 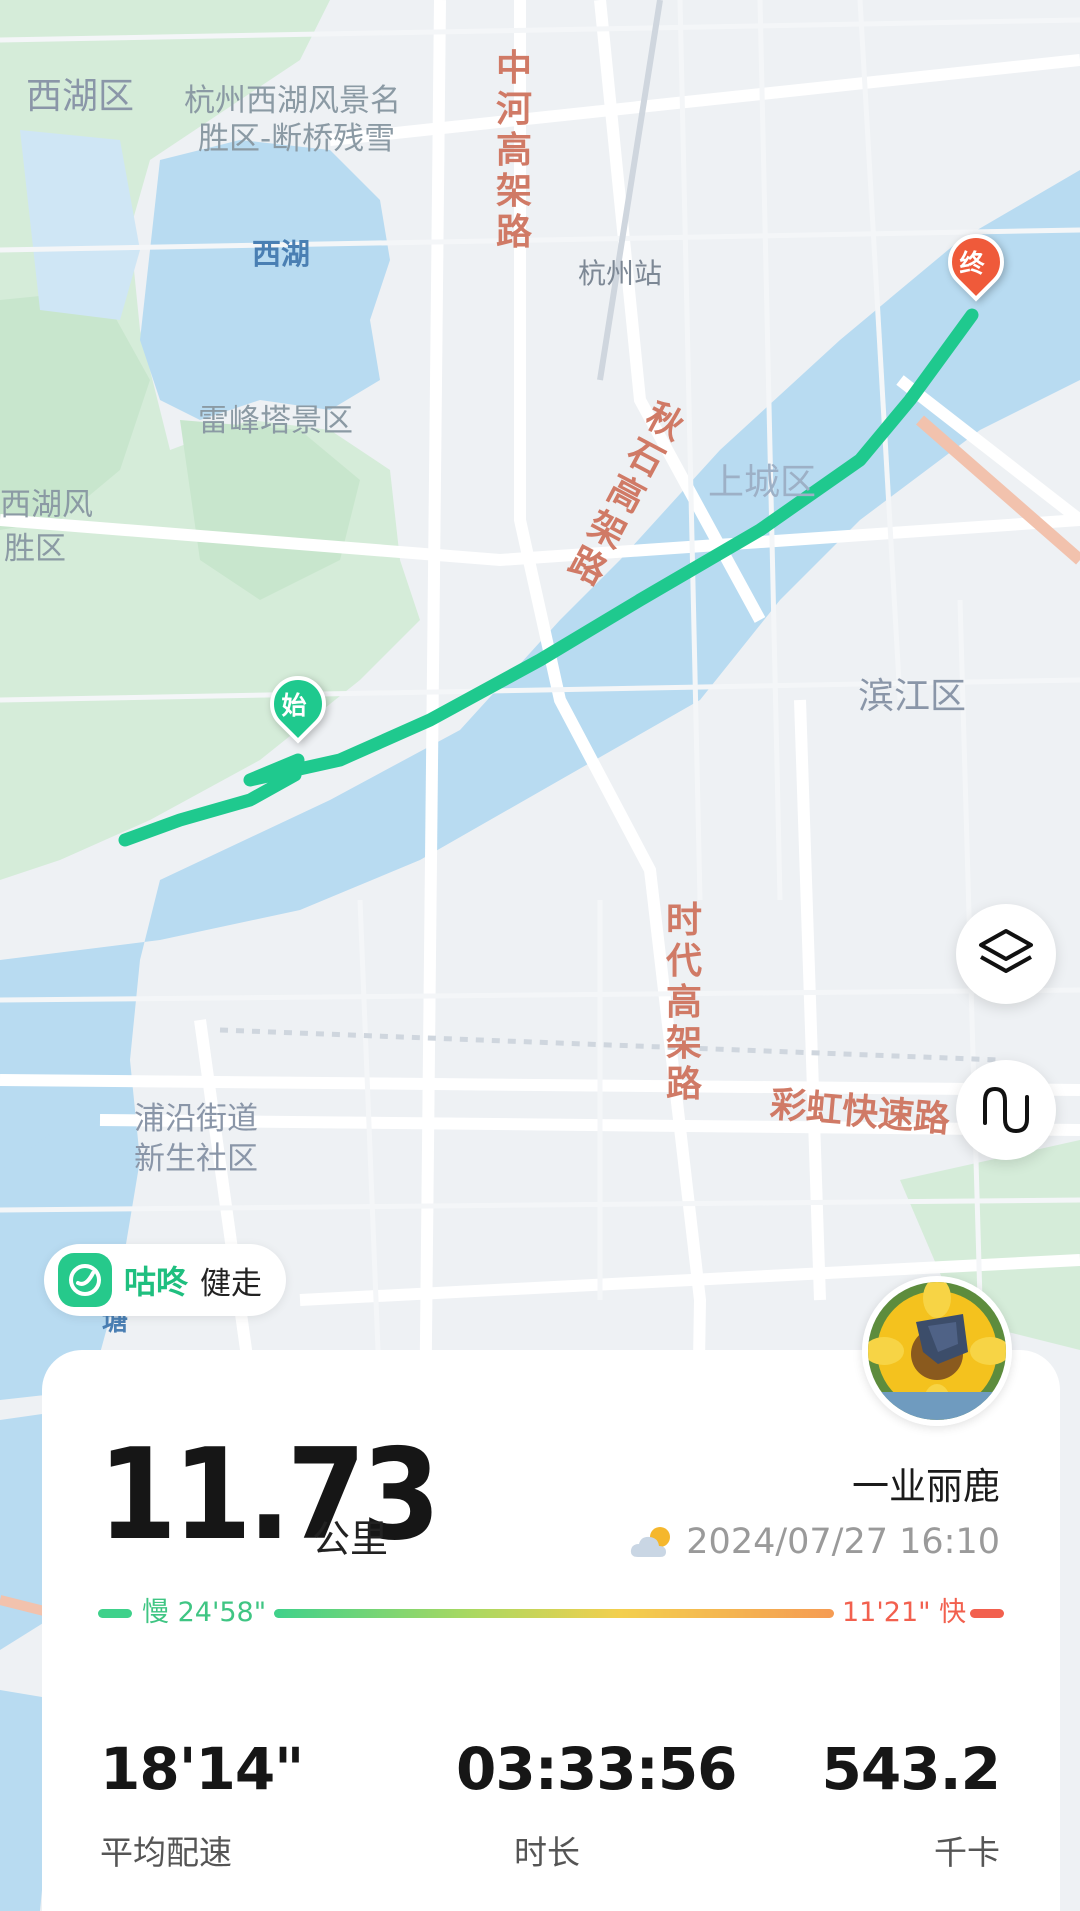 What do you see at coordinates (843, 1542) in the screenshot?
I see `activity-datetime-text: 2024/07/27 16:10` at bounding box center [843, 1542].